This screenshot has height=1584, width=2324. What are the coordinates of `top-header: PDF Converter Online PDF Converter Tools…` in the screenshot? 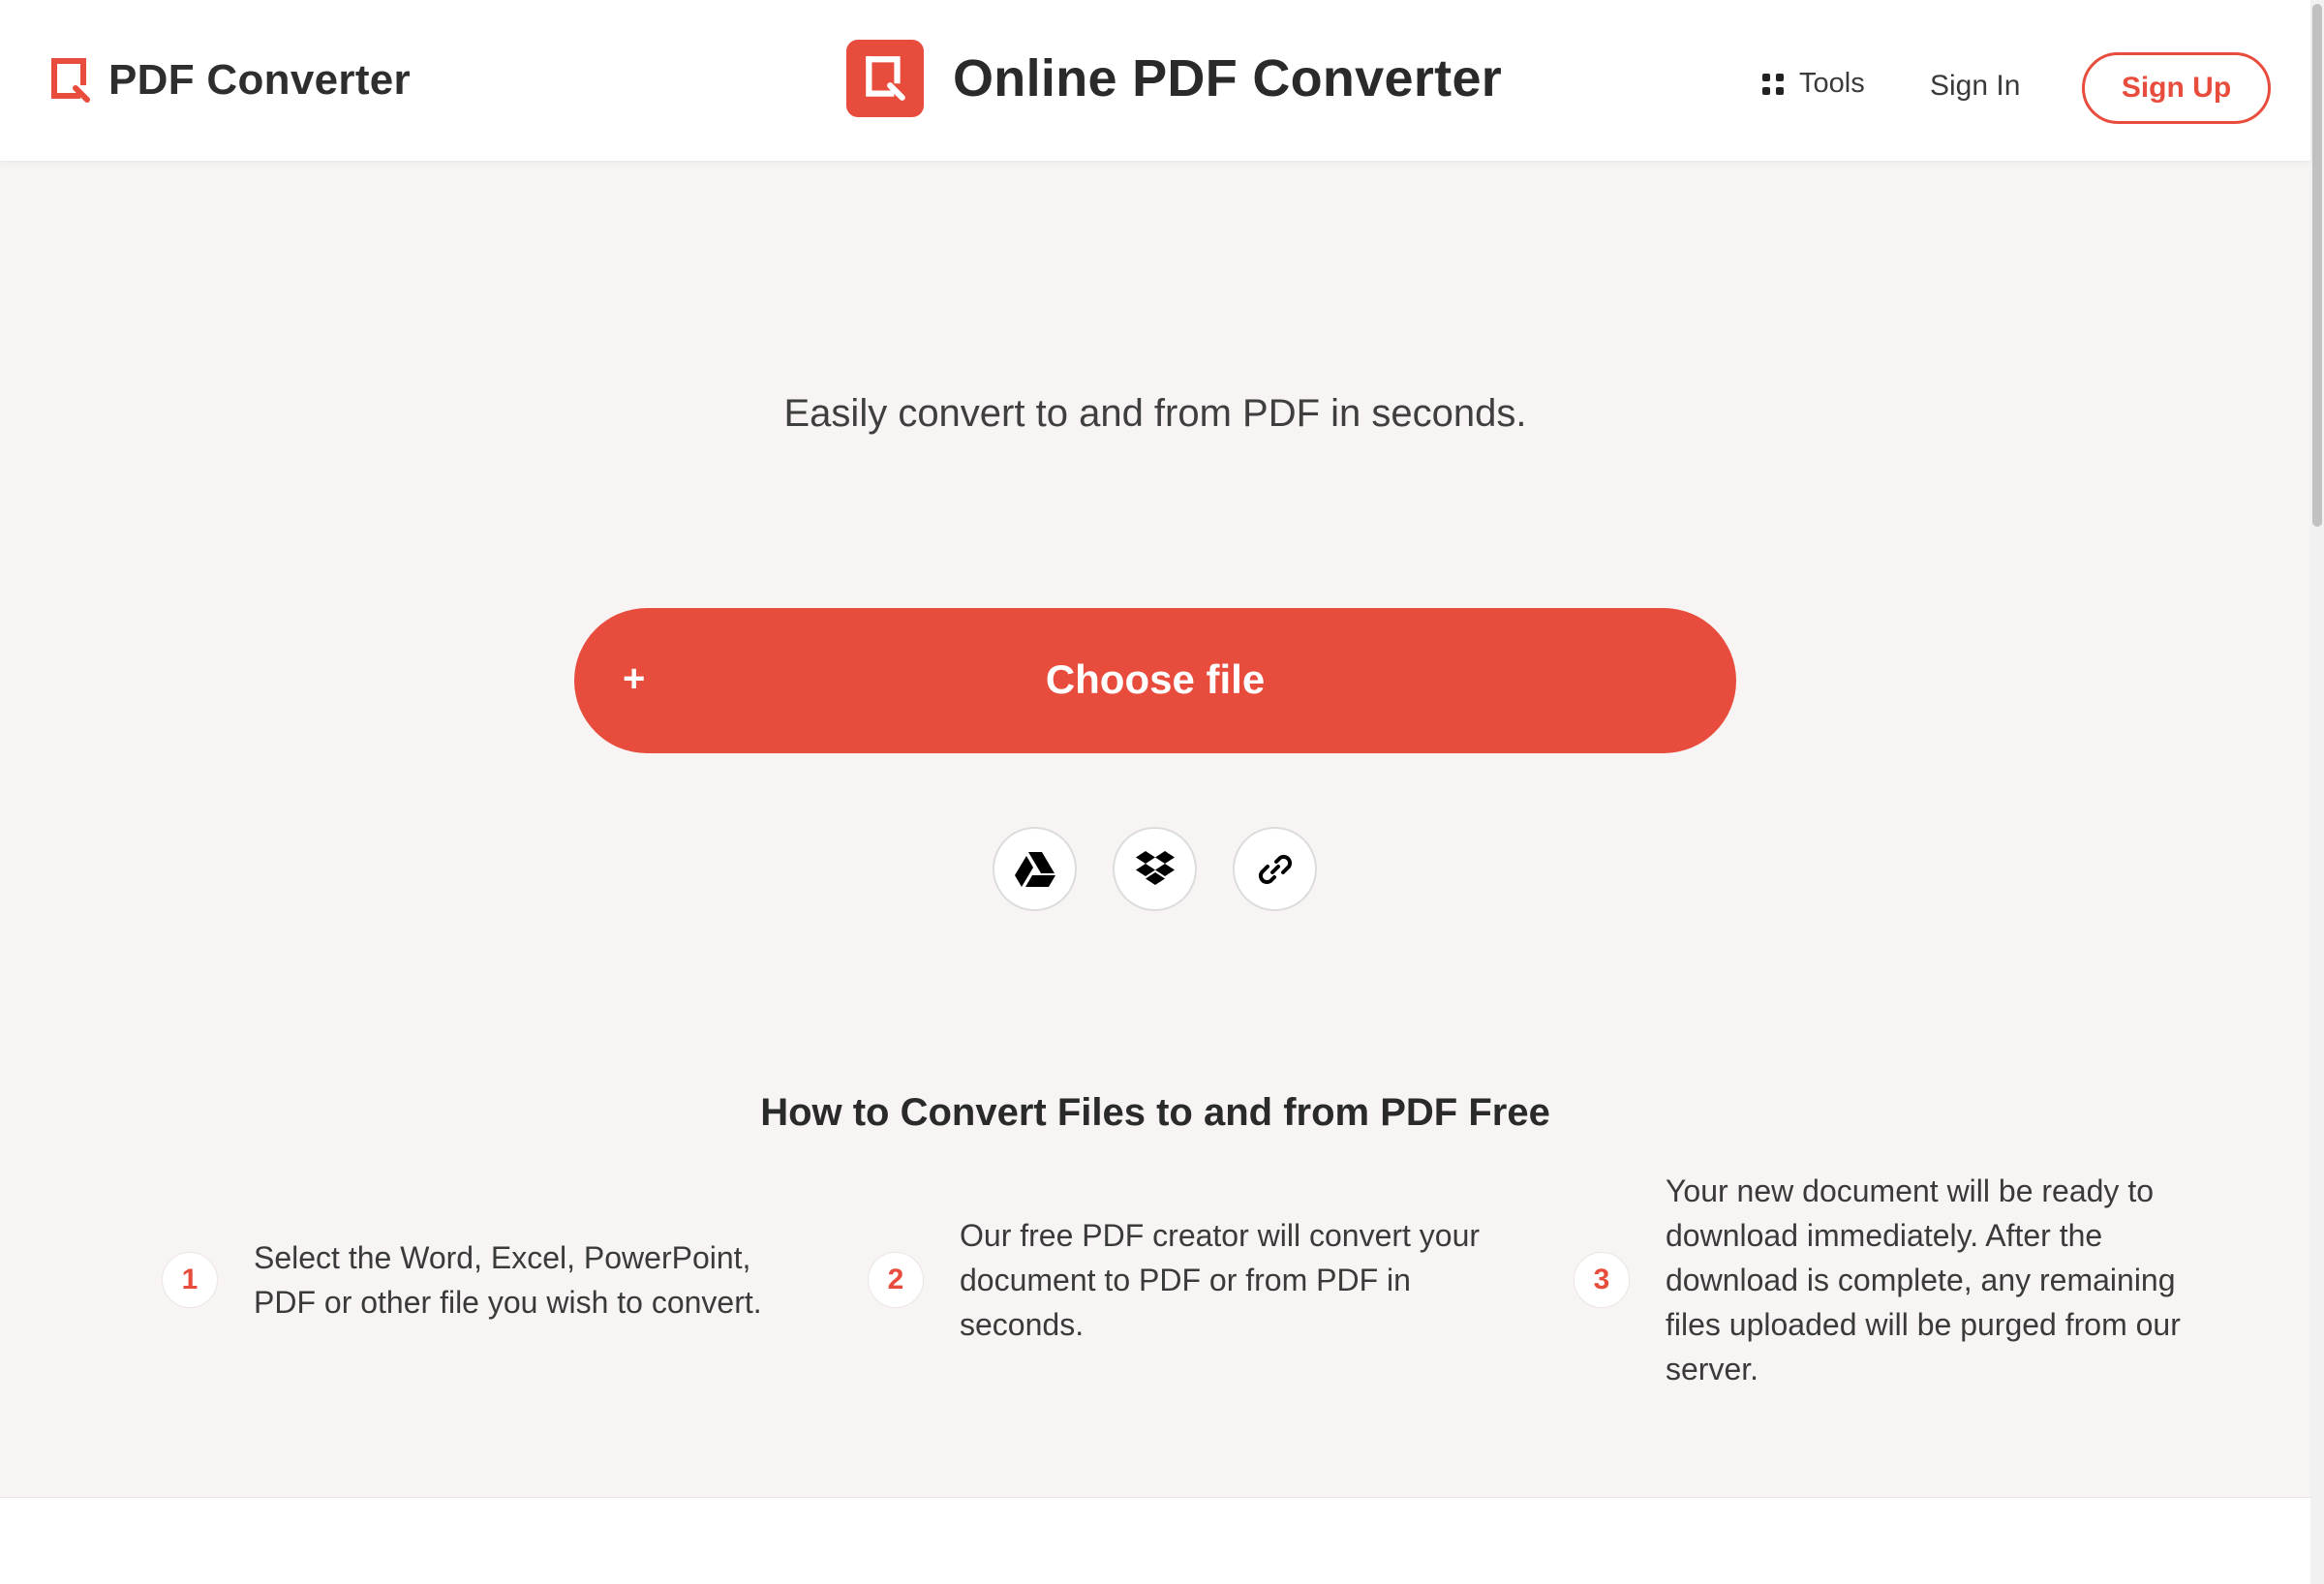 It's located at (1155, 81).